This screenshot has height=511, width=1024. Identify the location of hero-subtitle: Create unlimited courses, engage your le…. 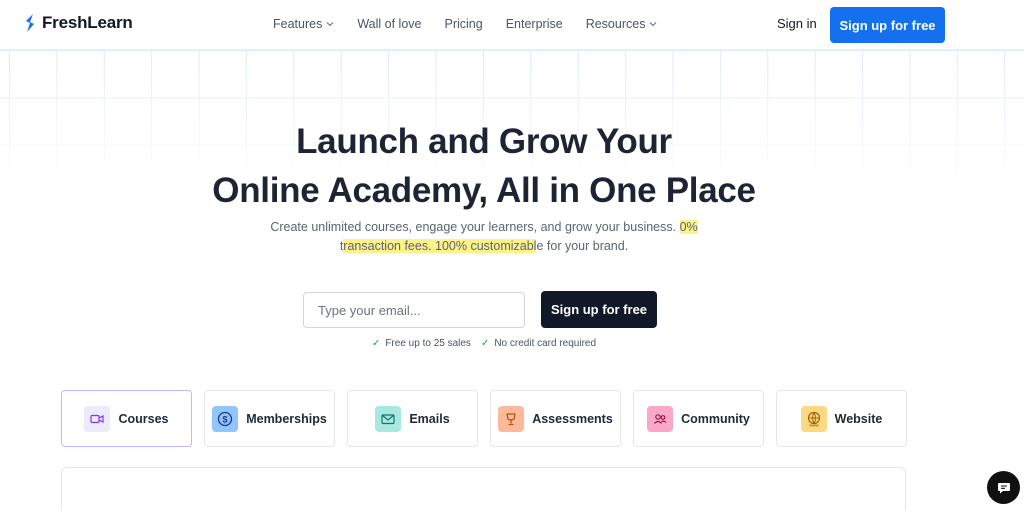
(484, 236).